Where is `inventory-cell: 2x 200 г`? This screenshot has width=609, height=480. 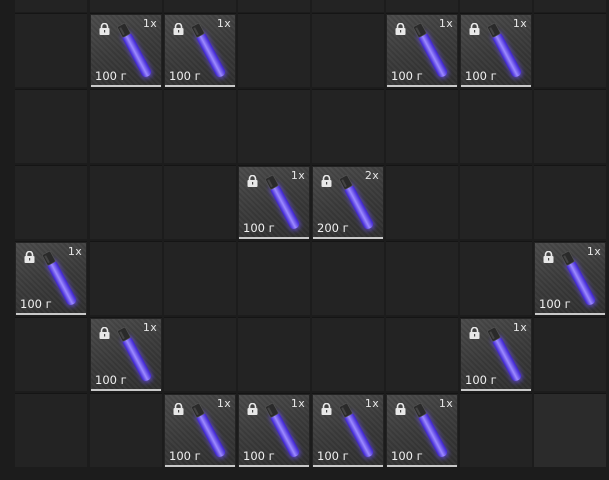
inventory-cell: 2x 200 г is located at coordinates (348, 202).